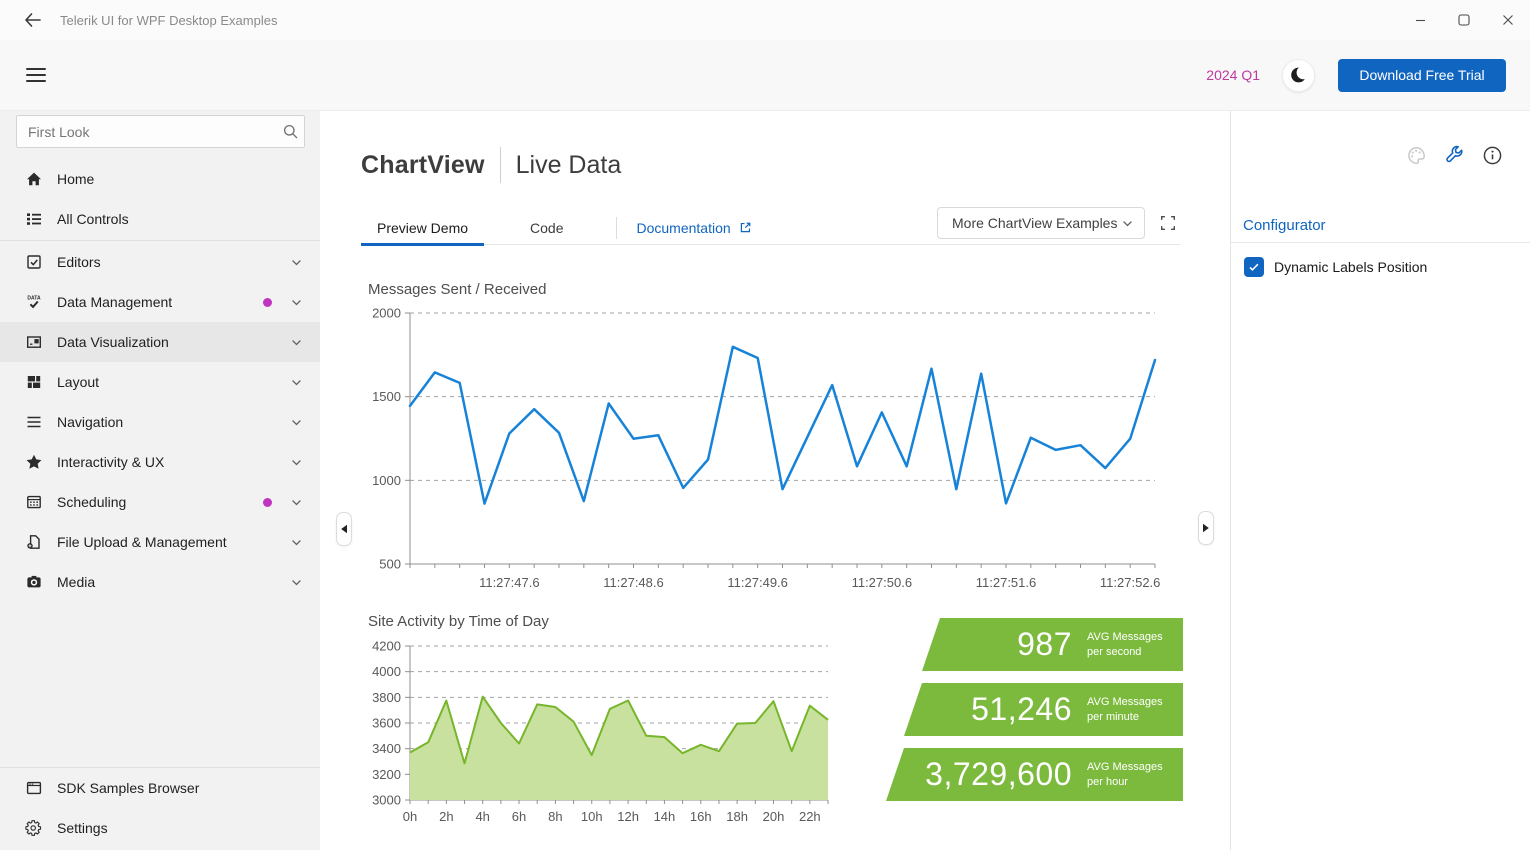 The image size is (1530, 850). What do you see at coordinates (810, 816) in the screenshot?
I see `x-tick-label: 22h` at bounding box center [810, 816].